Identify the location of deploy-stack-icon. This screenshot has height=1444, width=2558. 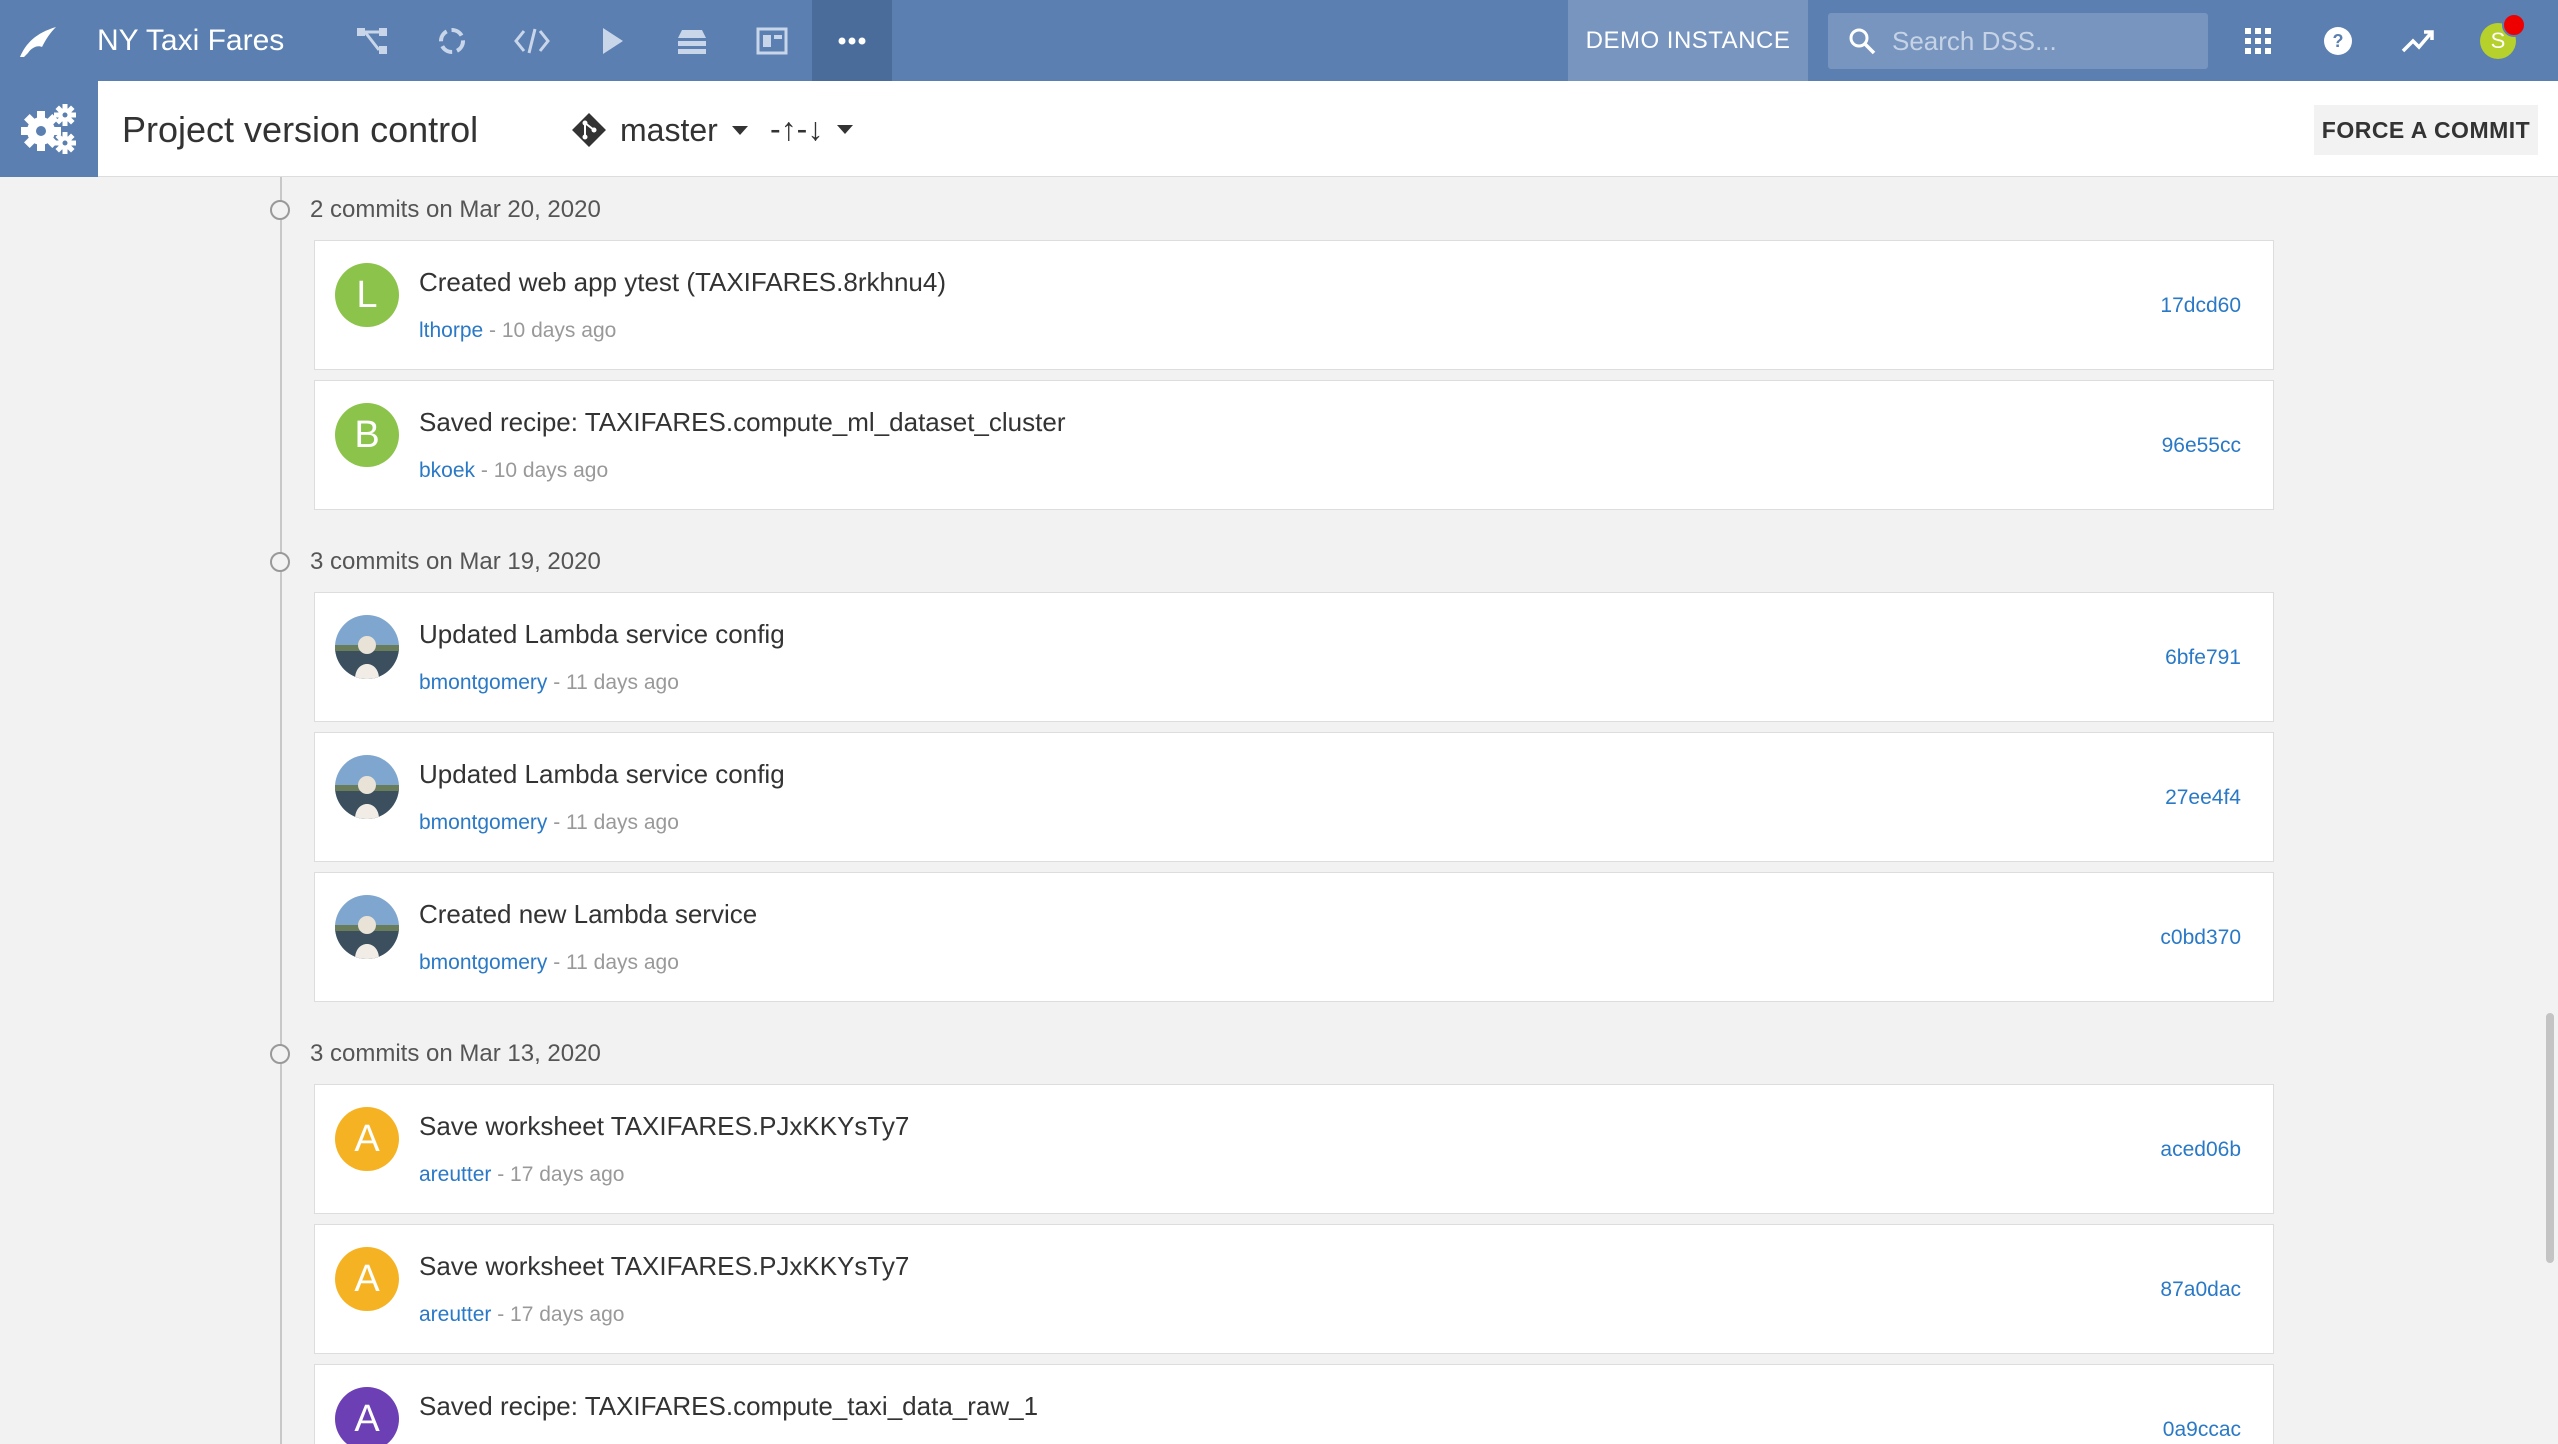
(692, 40).